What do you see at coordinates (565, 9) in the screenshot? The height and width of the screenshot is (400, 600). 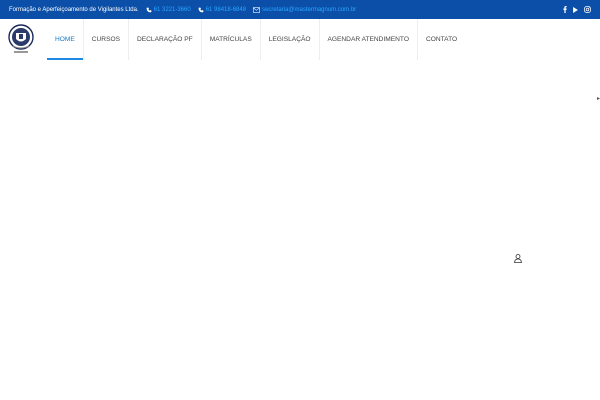 I see `facebook-icon` at bounding box center [565, 9].